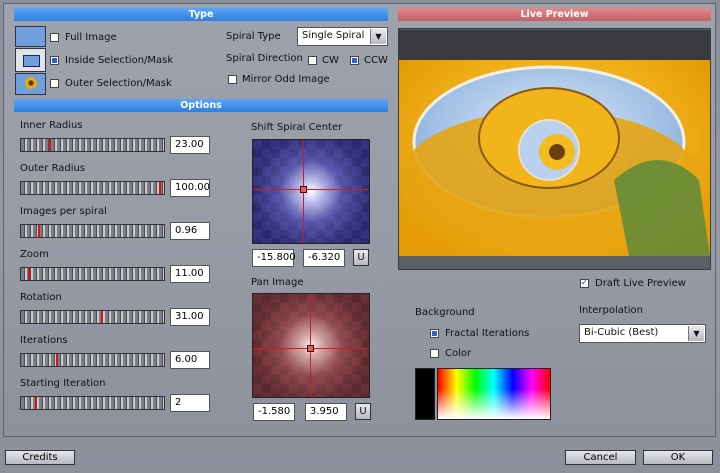 The height and width of the screenshot is (473, 720). What do you see at coordinates (190, 188) in the screenshot?
I see `slider-value-field: 100.00` at bounding box center [190, 188].